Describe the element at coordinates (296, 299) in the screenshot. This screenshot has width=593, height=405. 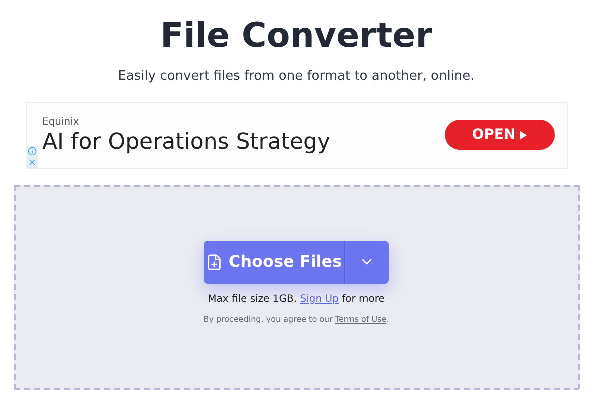
I see `file-size-note: Max file size 1GB. Sign Up for more` at that location.